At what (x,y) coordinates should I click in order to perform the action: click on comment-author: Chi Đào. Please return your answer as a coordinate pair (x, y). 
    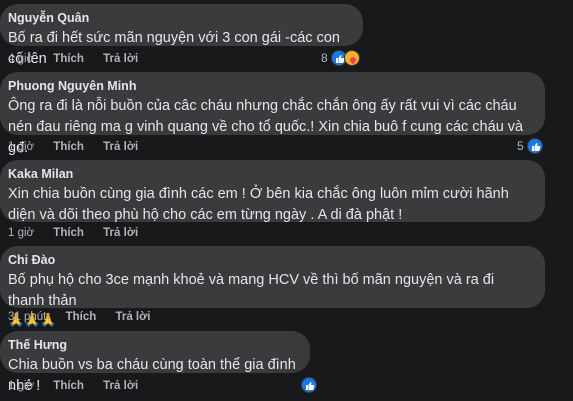
    Looking at the image, I should click on (270, 260).